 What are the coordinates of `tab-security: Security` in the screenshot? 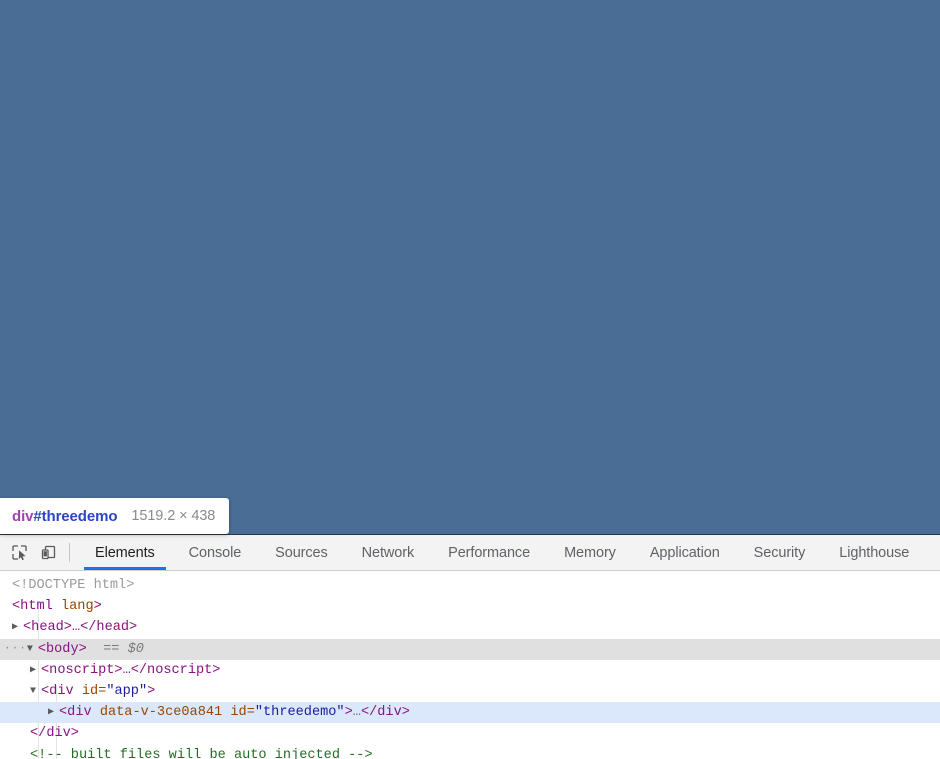 It's located at (780, 552).